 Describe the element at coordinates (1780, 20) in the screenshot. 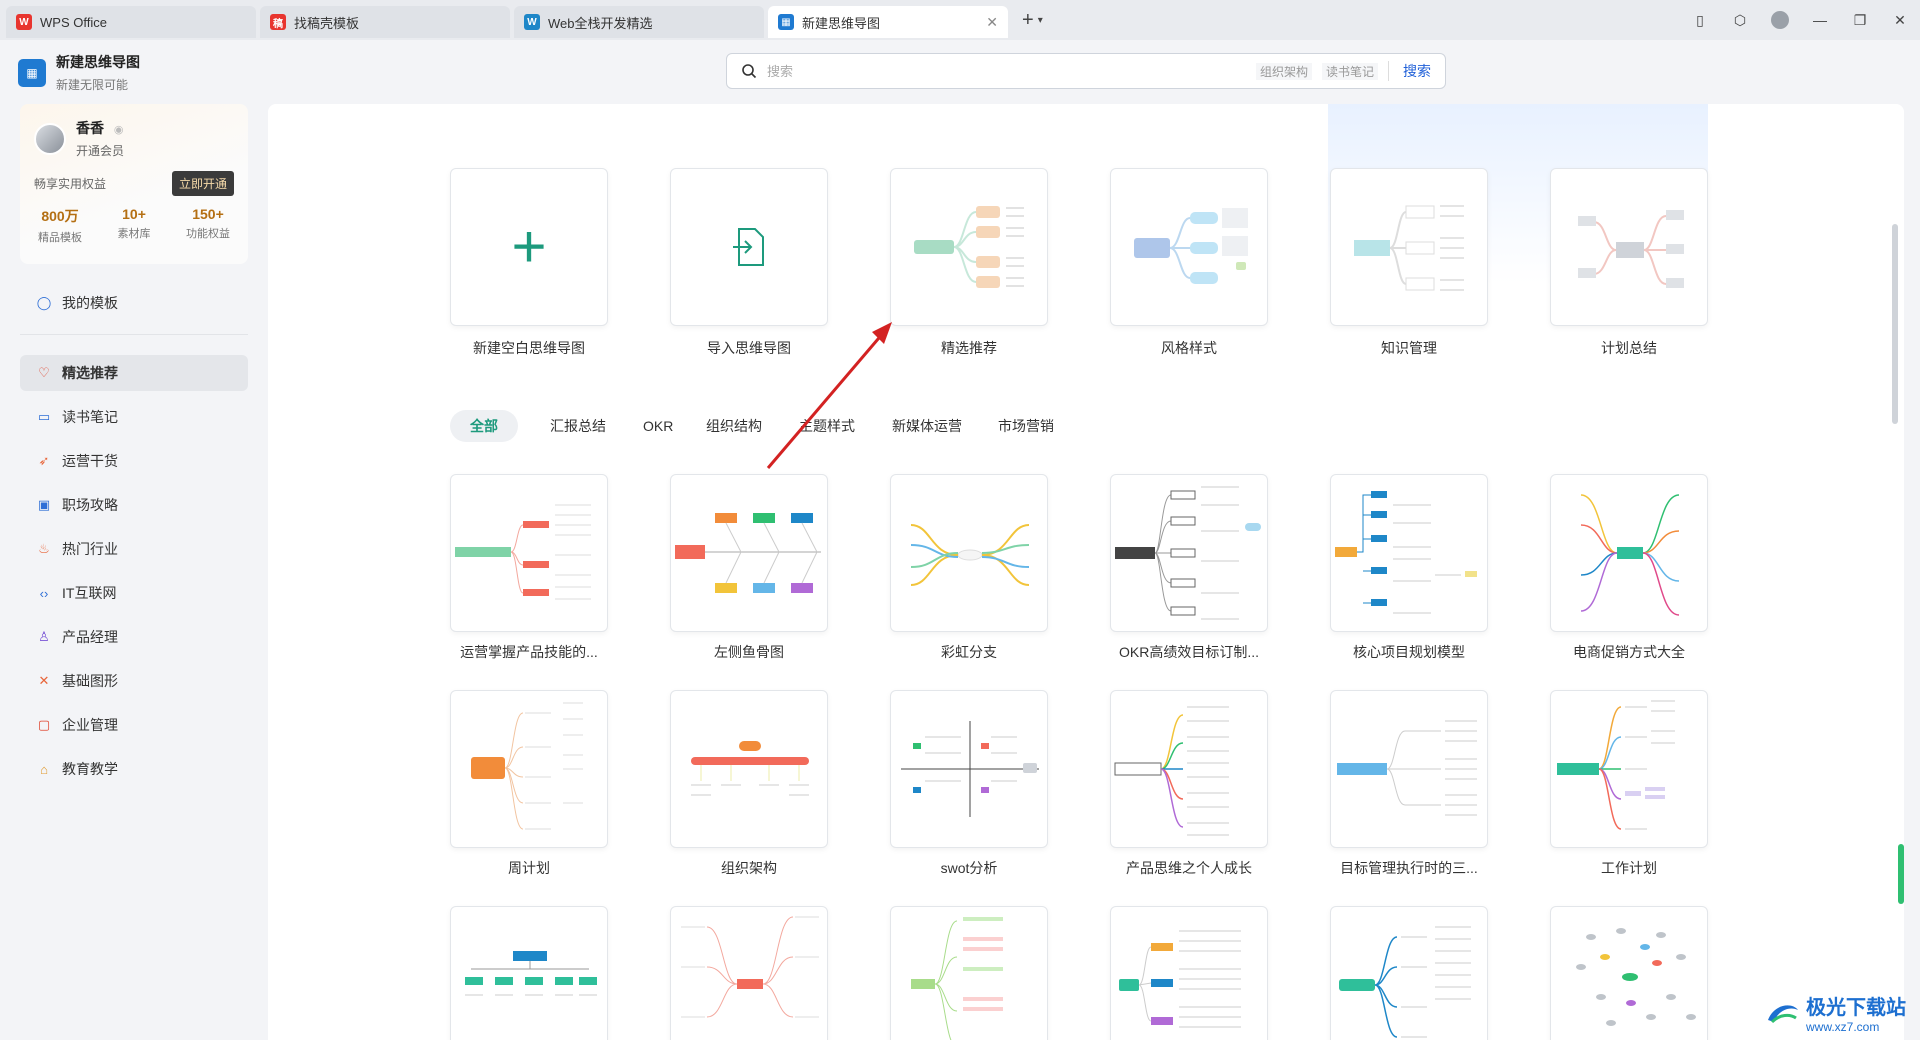

I see `avatar-icon` at that location.